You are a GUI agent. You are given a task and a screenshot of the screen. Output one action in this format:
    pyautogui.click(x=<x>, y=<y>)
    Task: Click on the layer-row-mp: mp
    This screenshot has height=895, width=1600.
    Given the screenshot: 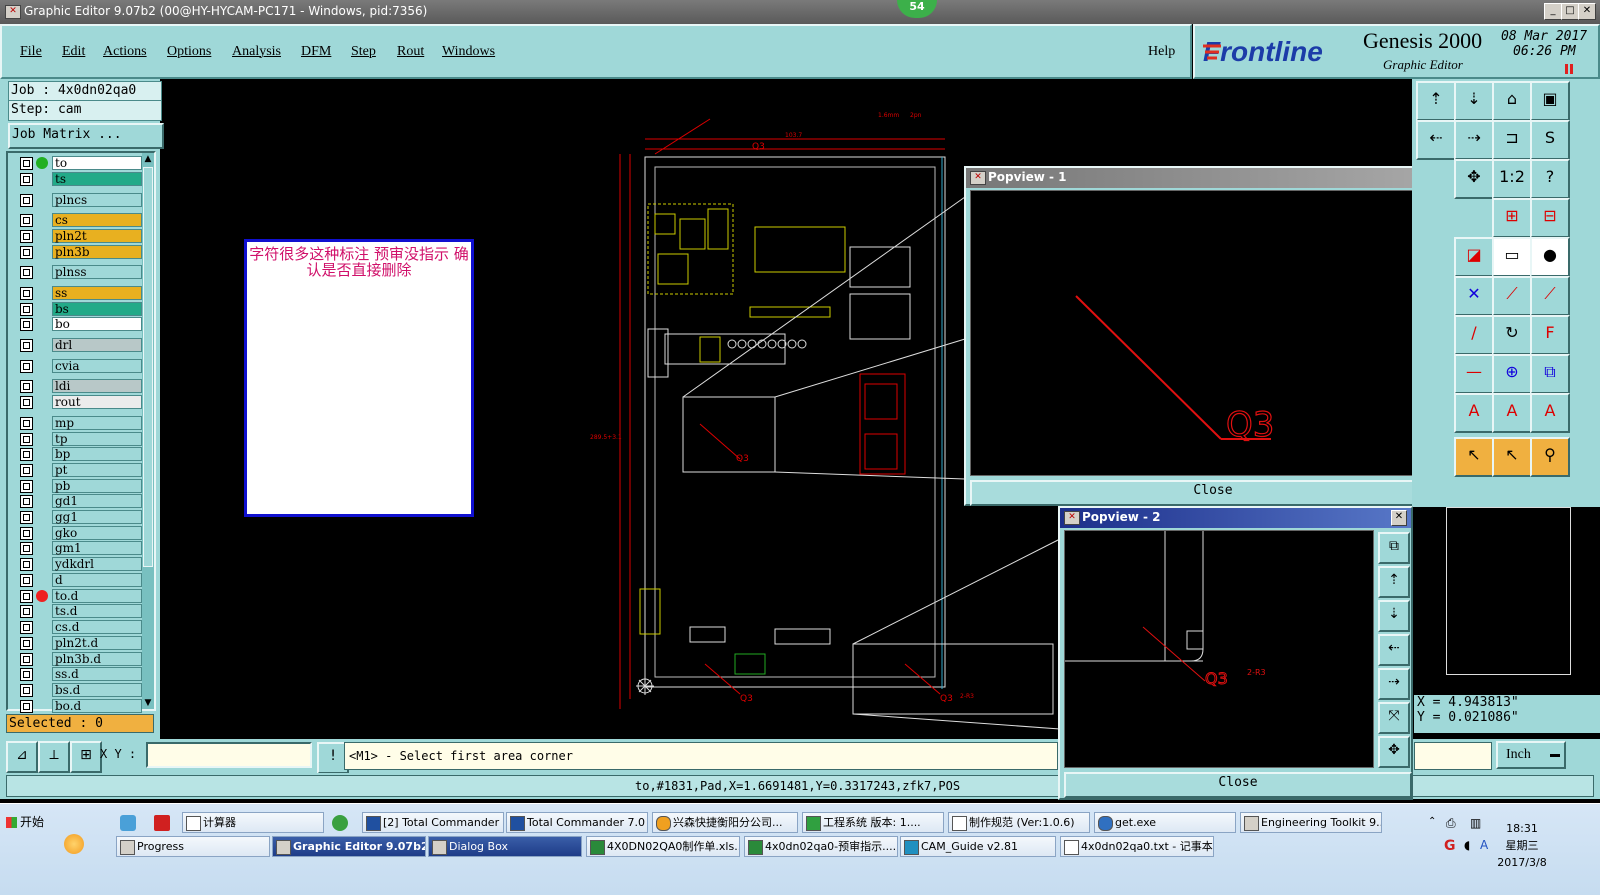 What is the action you would take?
    pyautogui.click(x=80, y=423)
    